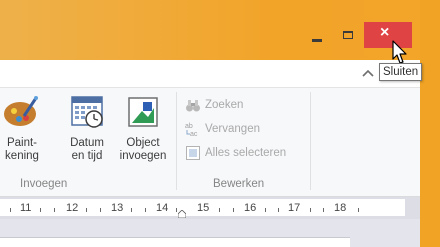 The height and width of the screenshot is (247, 440). Describe the element at coordinates (385, 32) in the screenshot. I see `close-icon: ×` at that location.